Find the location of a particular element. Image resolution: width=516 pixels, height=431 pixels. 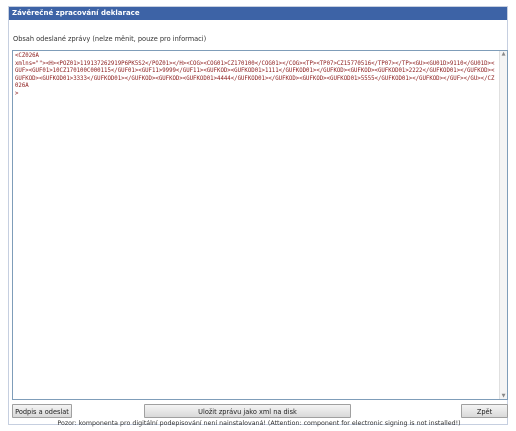

back-button: Zpět is located at coordinates (484, 411).